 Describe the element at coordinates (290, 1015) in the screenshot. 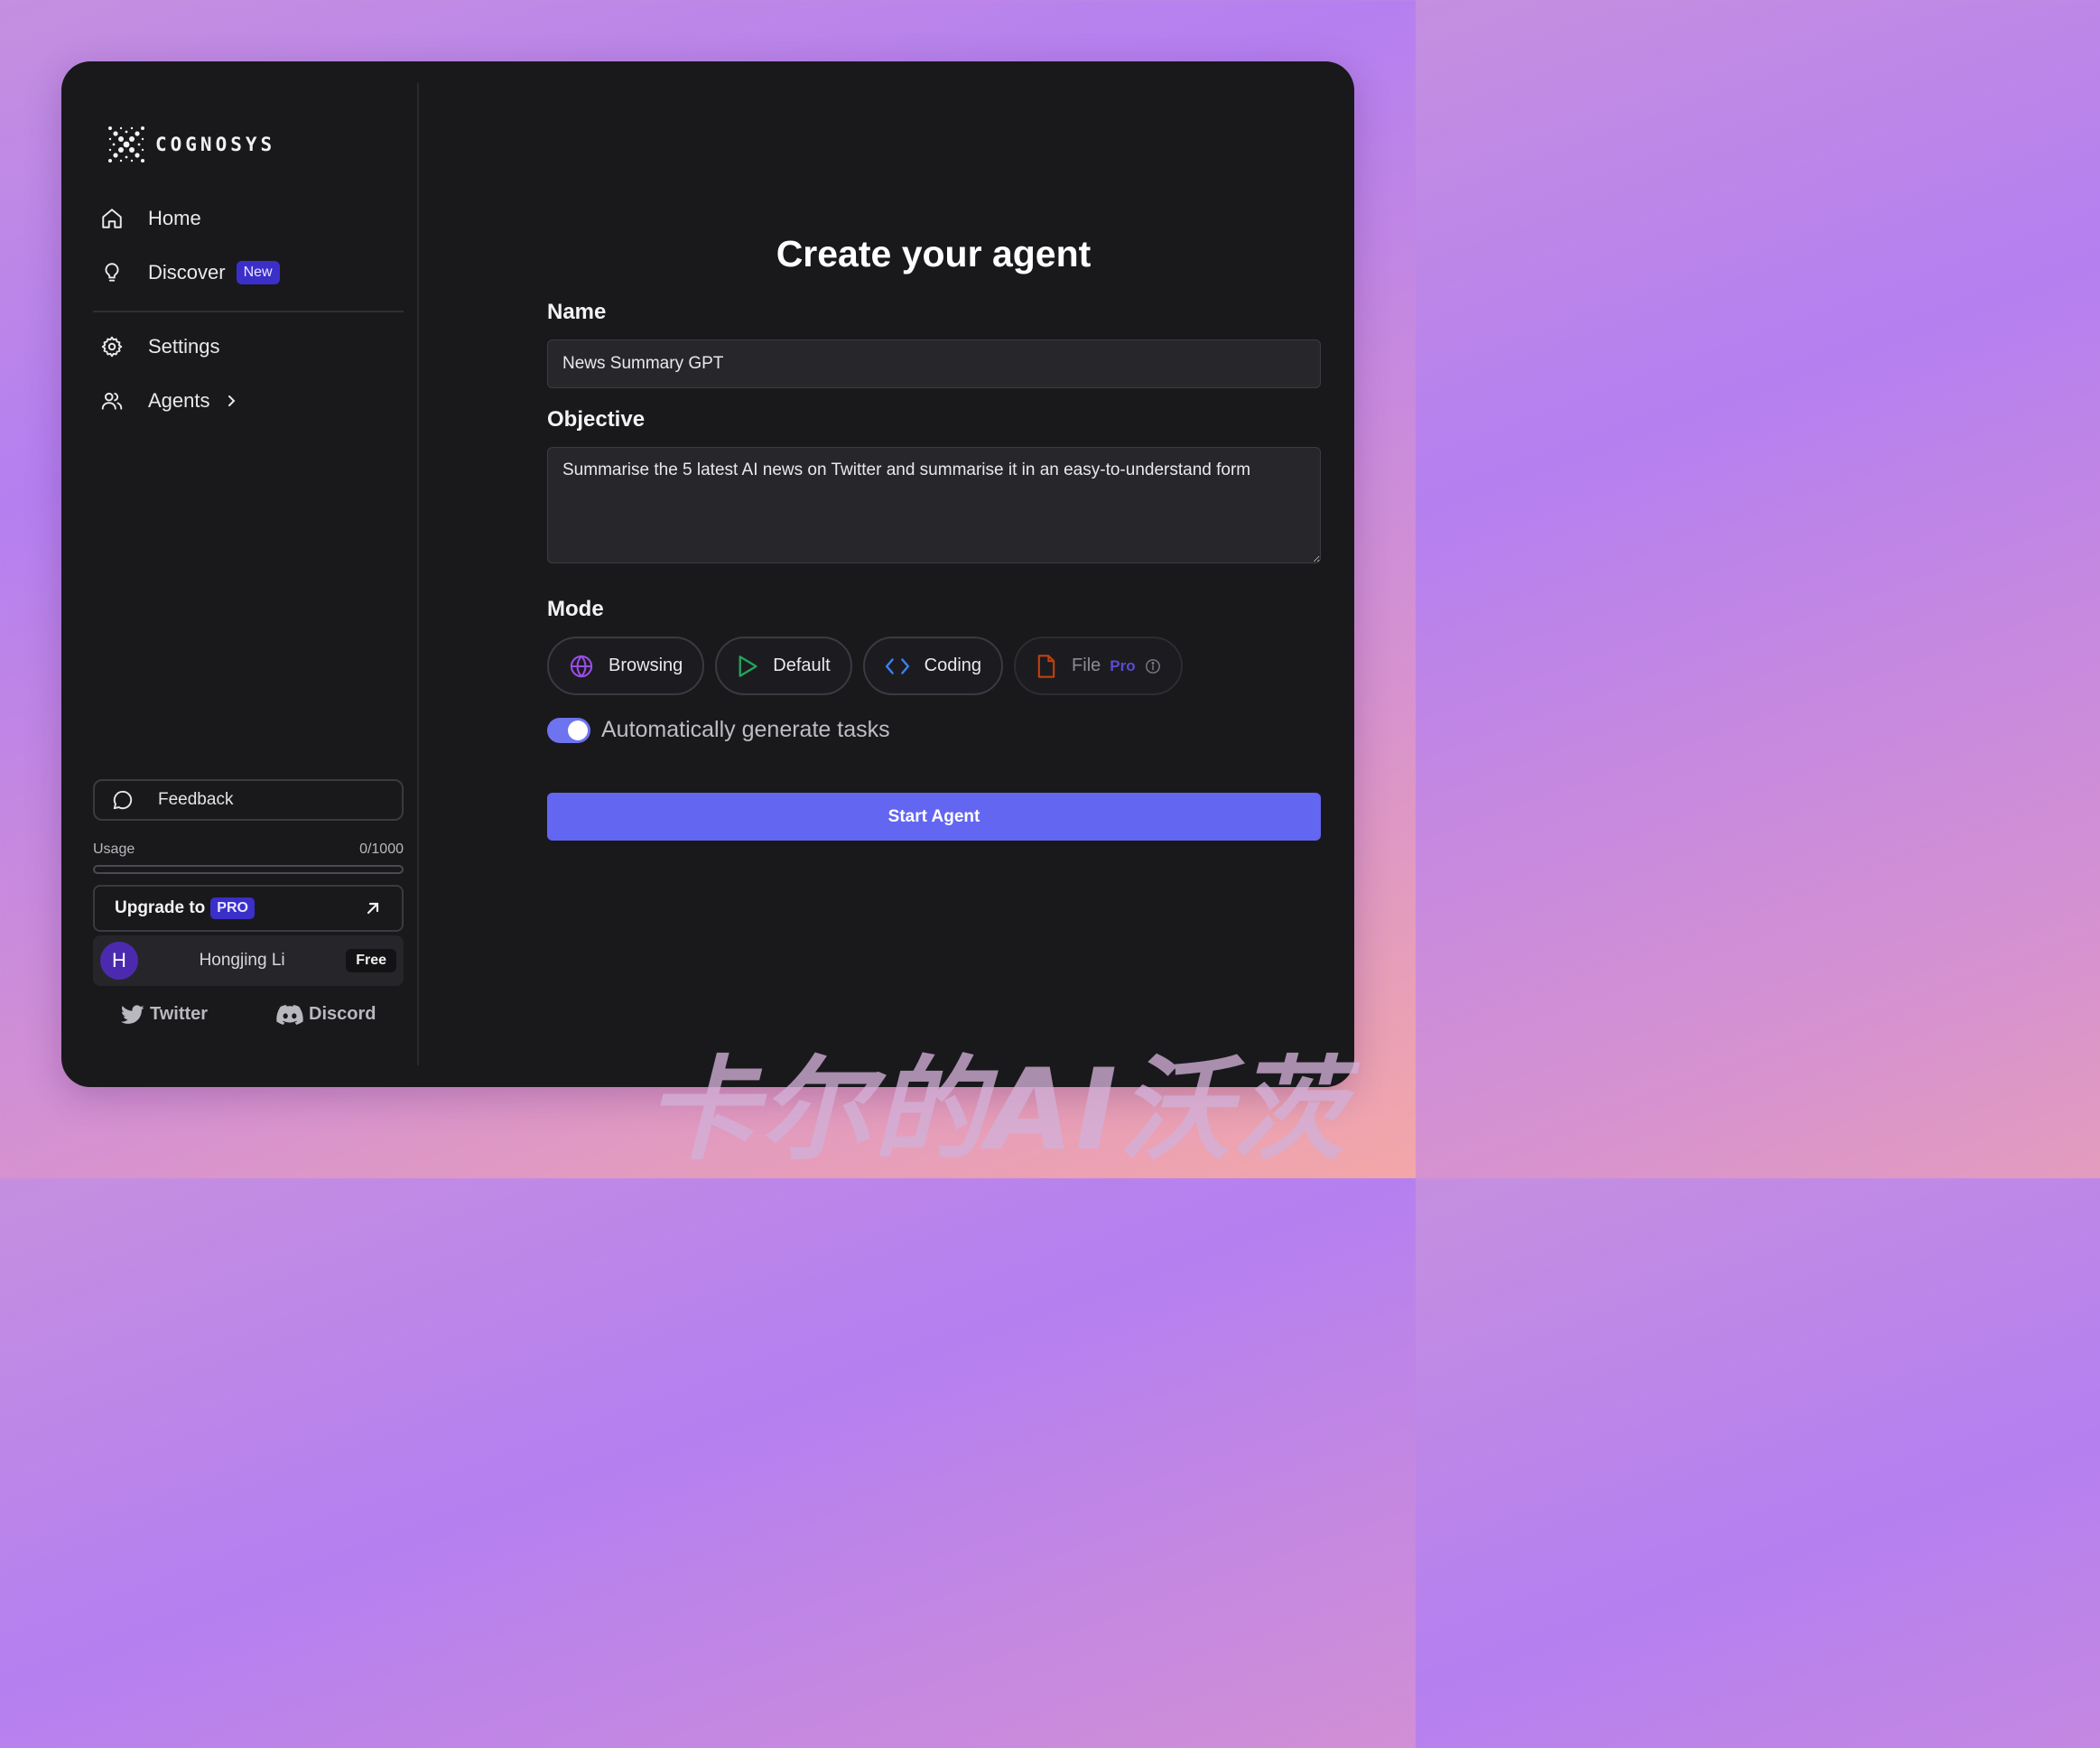

I see `discord-icon` at that location.